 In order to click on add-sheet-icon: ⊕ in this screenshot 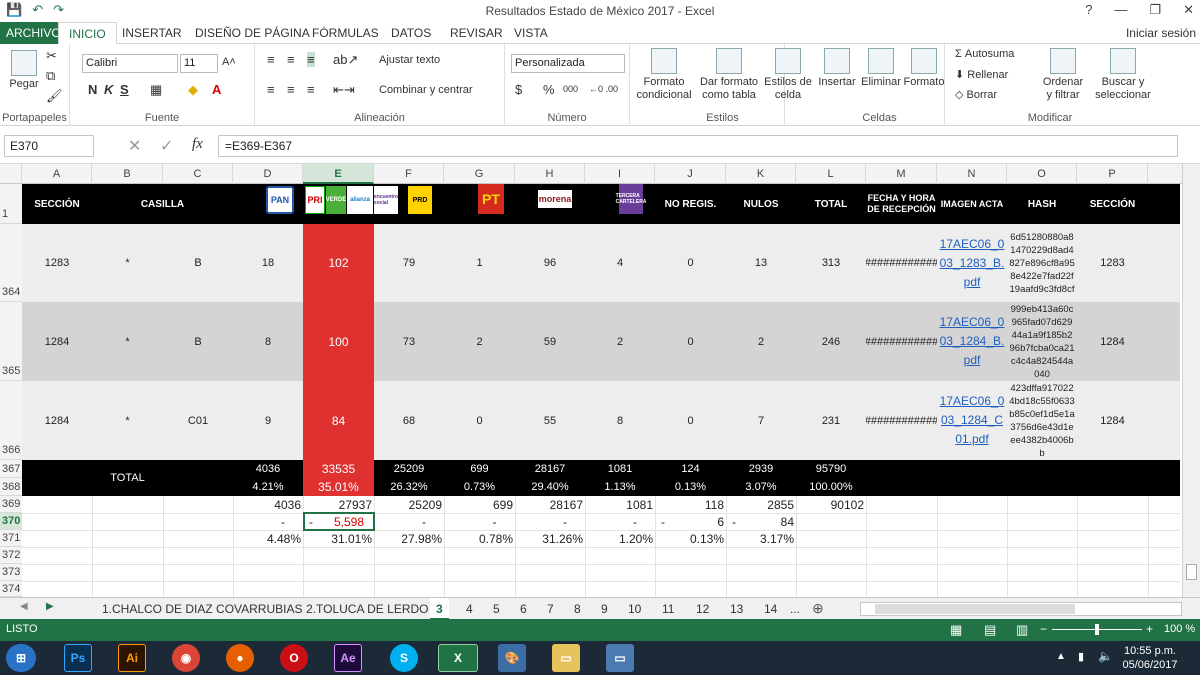, I will do `click(818, 608)`.